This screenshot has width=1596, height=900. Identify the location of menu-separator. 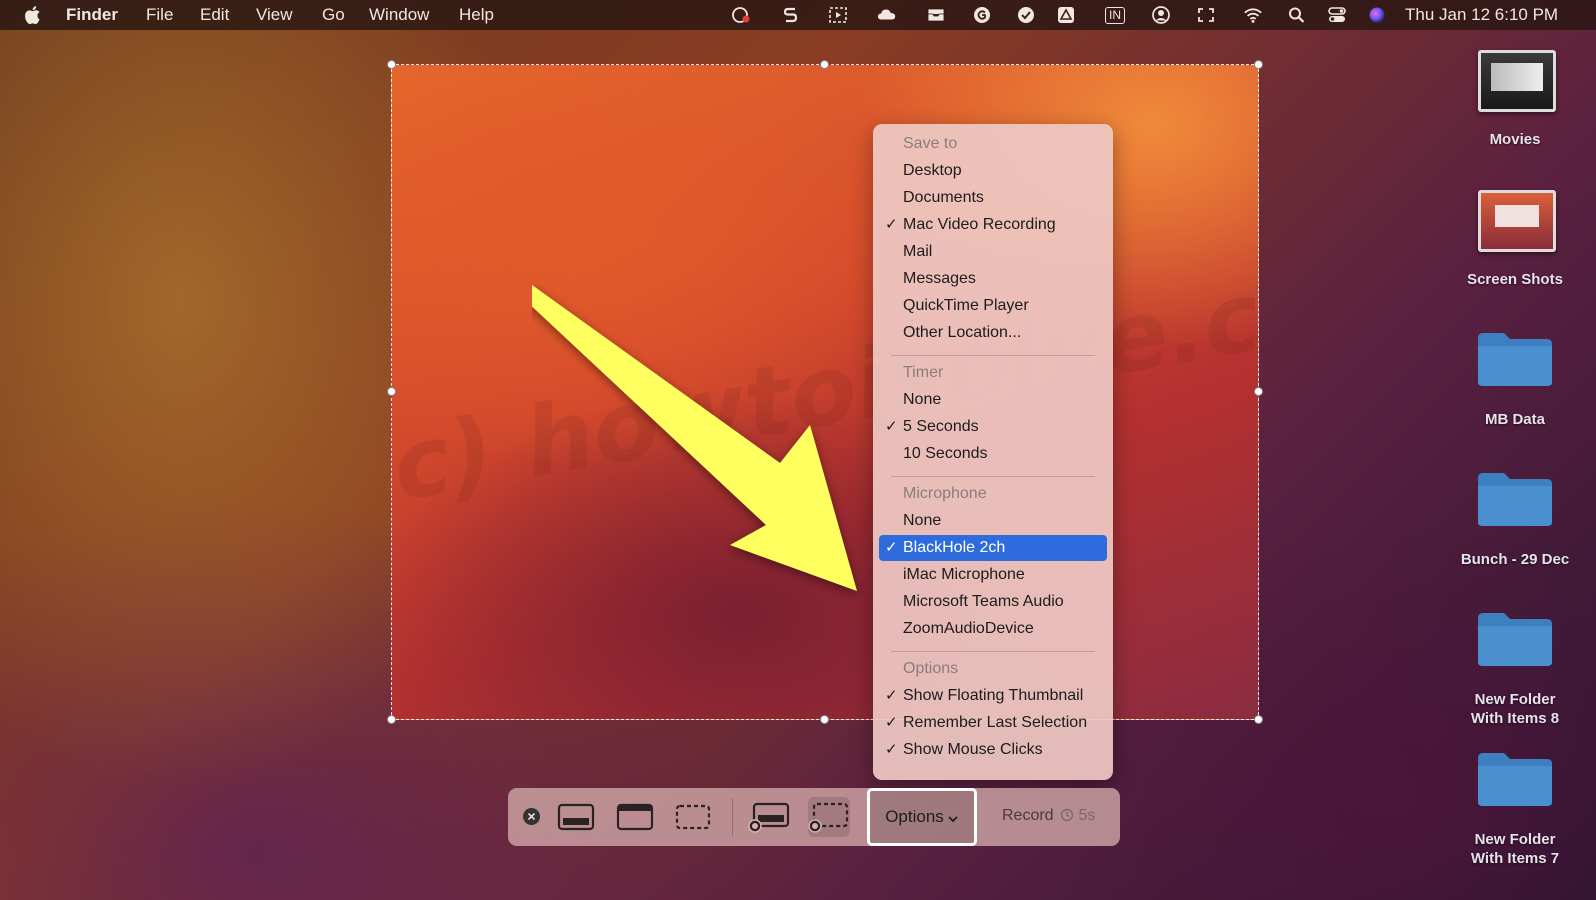
(993, 476).